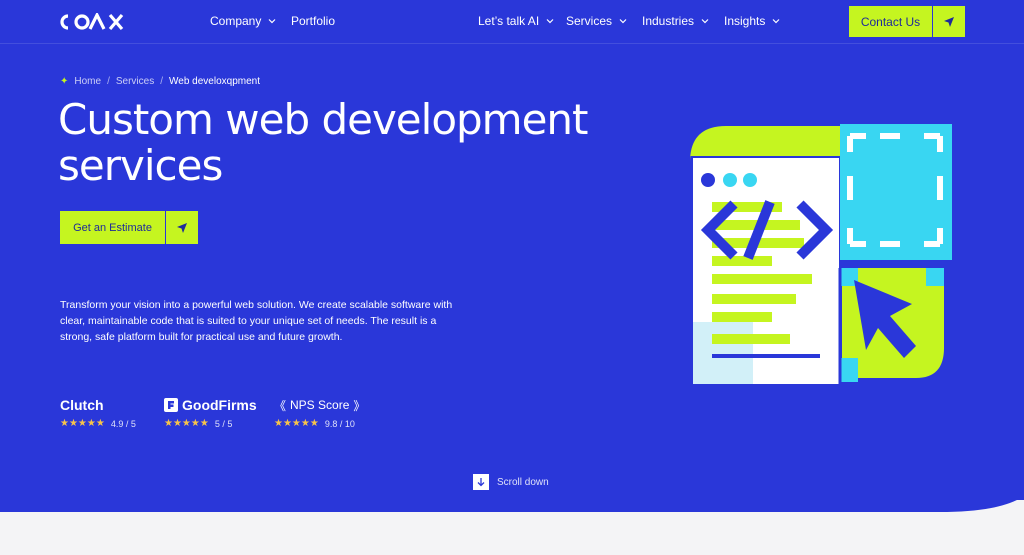 This screenshot has width=1024, height=555. Describe the element at coordinates (668, 21) in the screenshot. I see `nav-label: Industries` at that location.